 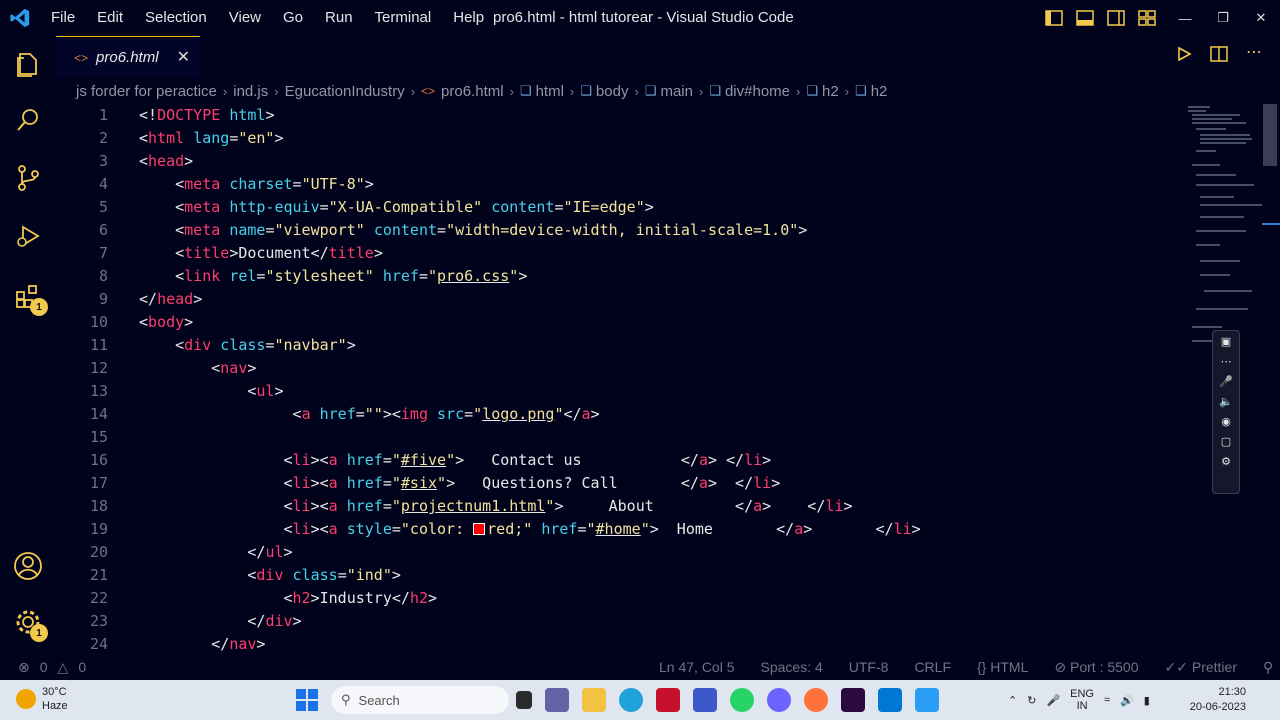 What do you see at coordinates (103, 230) in the screenshot?
I see `line-number: 6` at bounding box center [103, 230].